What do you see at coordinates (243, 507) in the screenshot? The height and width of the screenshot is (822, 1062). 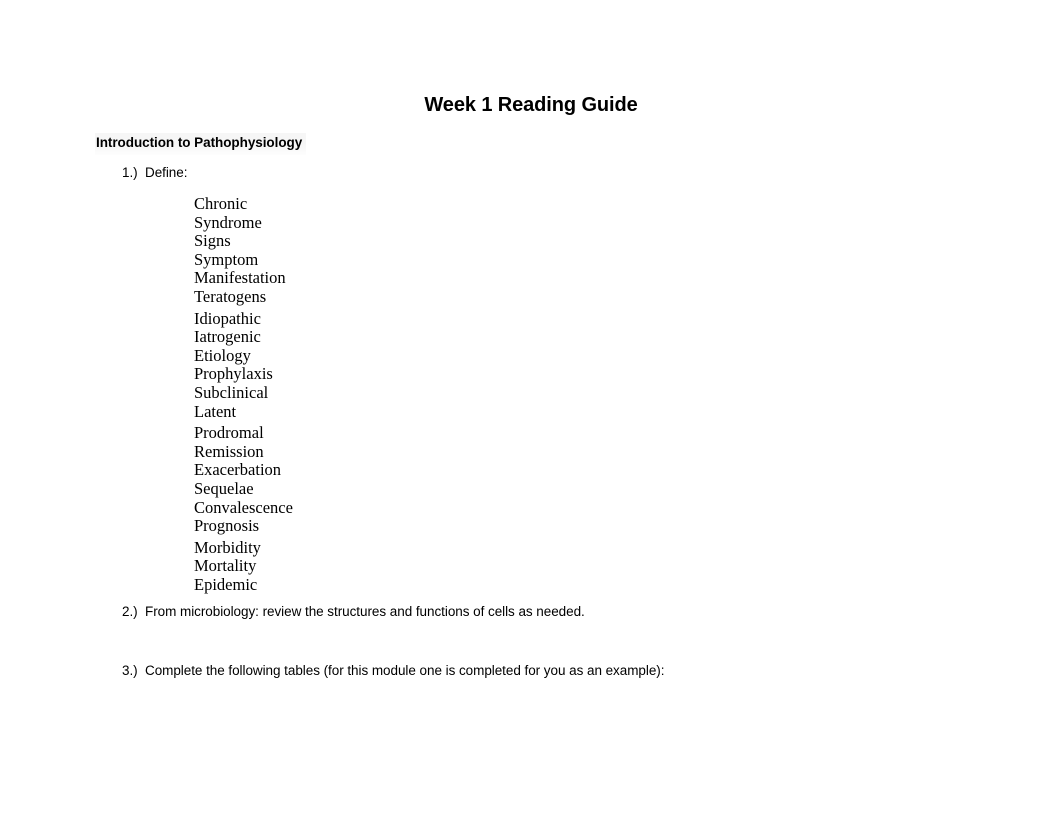 I see `list-item: Convalescence` at bounding box center [243, 507].